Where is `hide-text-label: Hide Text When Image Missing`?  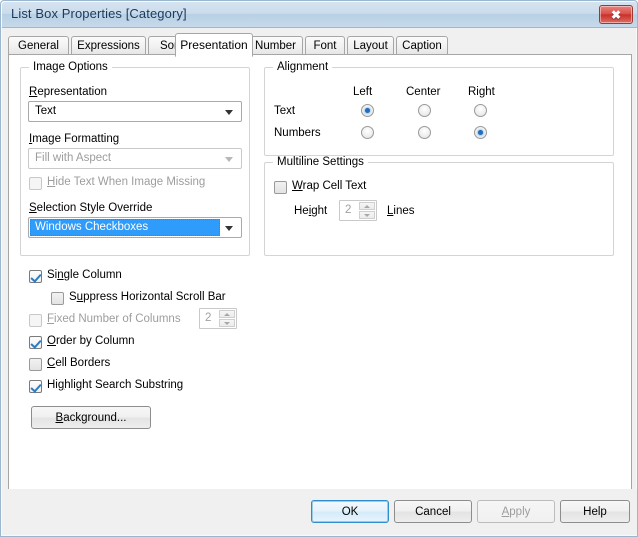
hide-text-label: Hide Text When Image Missing is located at coordinates (126, 182).